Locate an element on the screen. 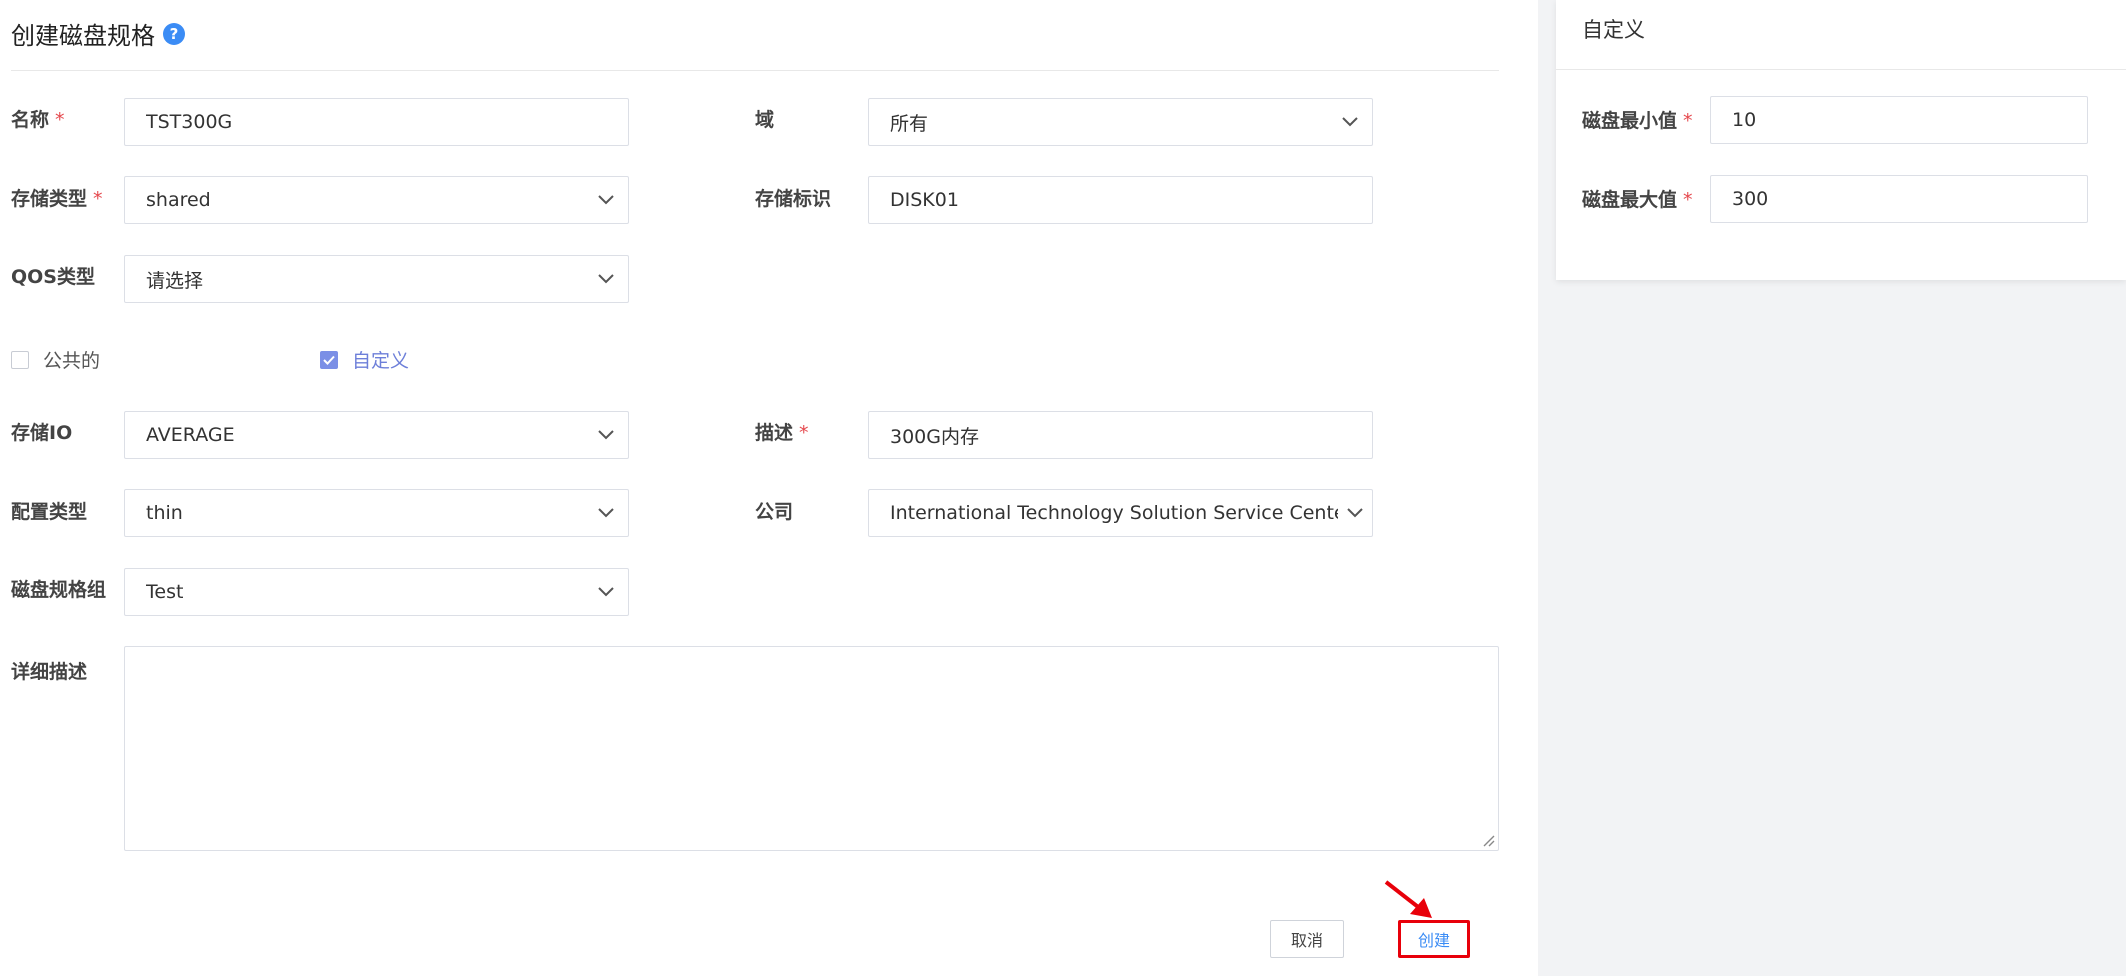 This screenshot has width=2126, height=976. domain-label: 域 is located at coordinates (765, 120).